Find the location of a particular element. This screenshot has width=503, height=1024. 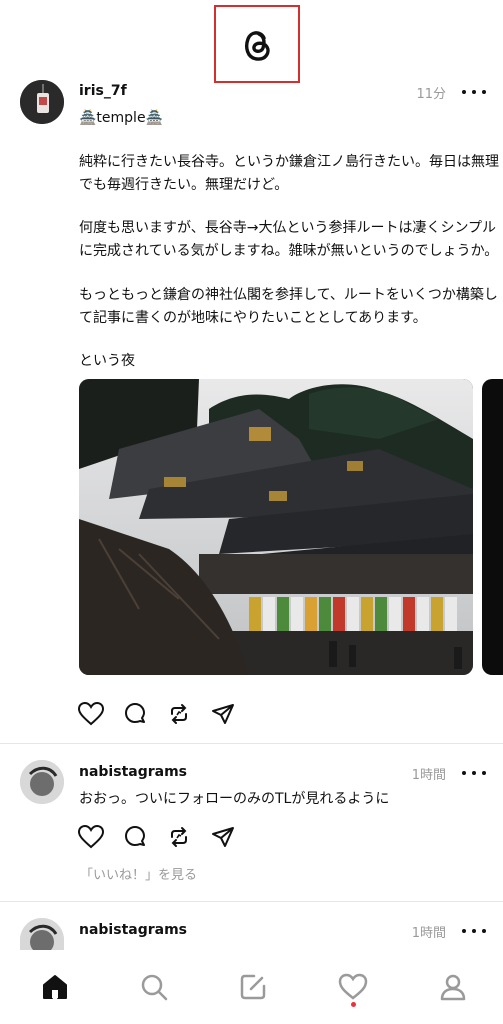

compose-icon is located at coordinates (253, 987).